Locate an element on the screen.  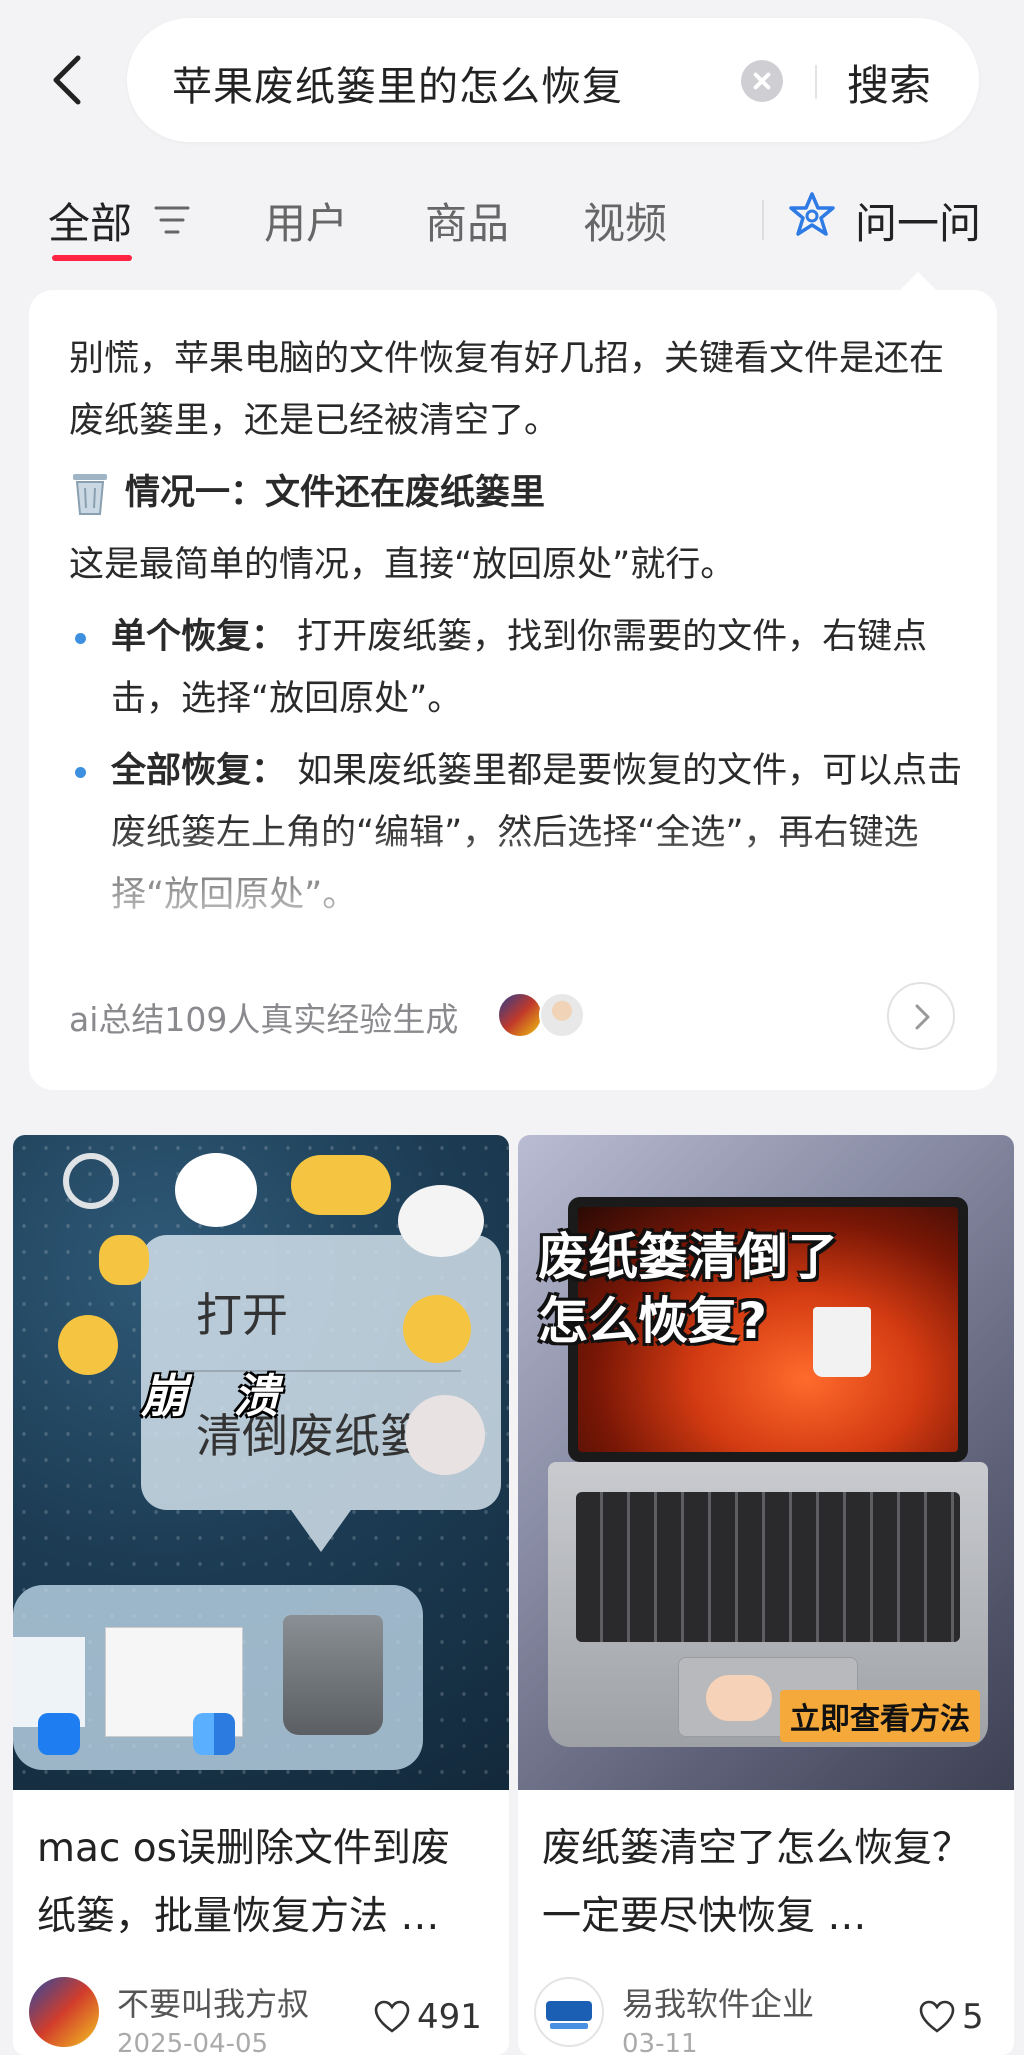
search-divider is located at coordinates (816, 82).